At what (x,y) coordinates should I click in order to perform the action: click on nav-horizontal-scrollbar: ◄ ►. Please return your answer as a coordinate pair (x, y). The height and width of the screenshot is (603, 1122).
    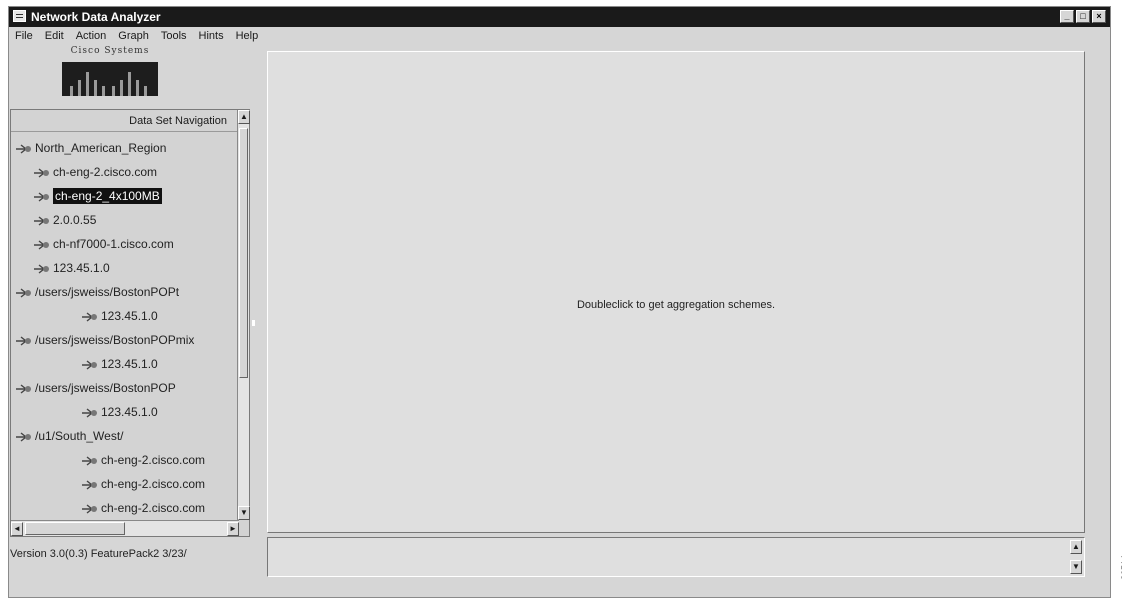
    Looking at the image, I should click on (125, 528).